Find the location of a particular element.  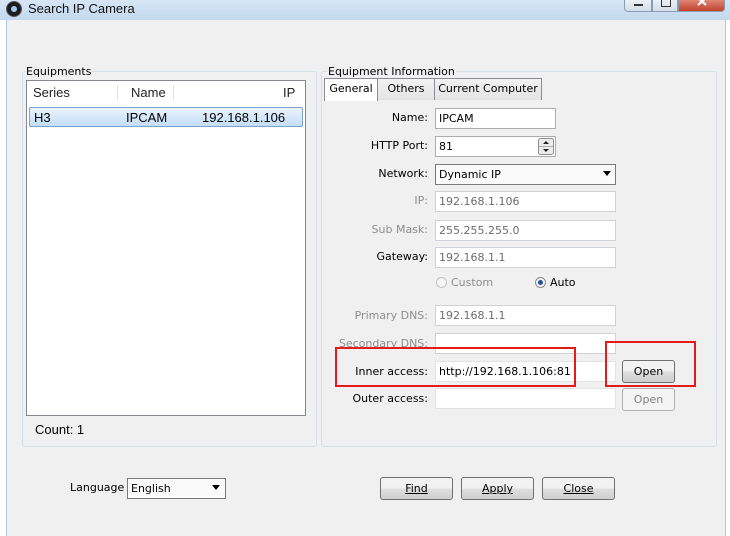

equipment-info-group-label: Equipment Information is located at coordinates (391, 71).